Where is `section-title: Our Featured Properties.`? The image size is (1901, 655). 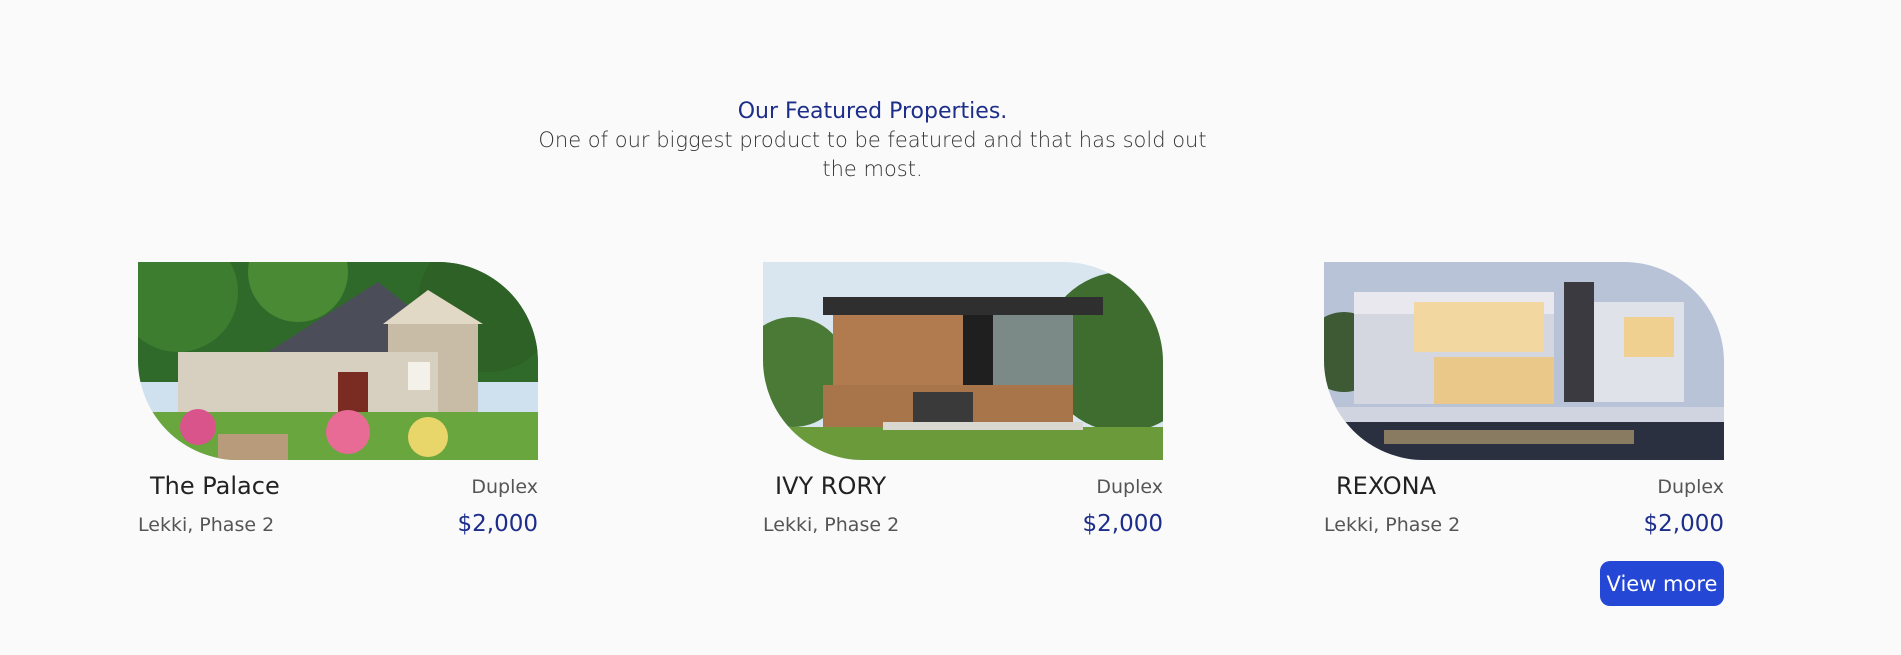 section-title: Our Featured Properties. is located at coordinates (872, 111).